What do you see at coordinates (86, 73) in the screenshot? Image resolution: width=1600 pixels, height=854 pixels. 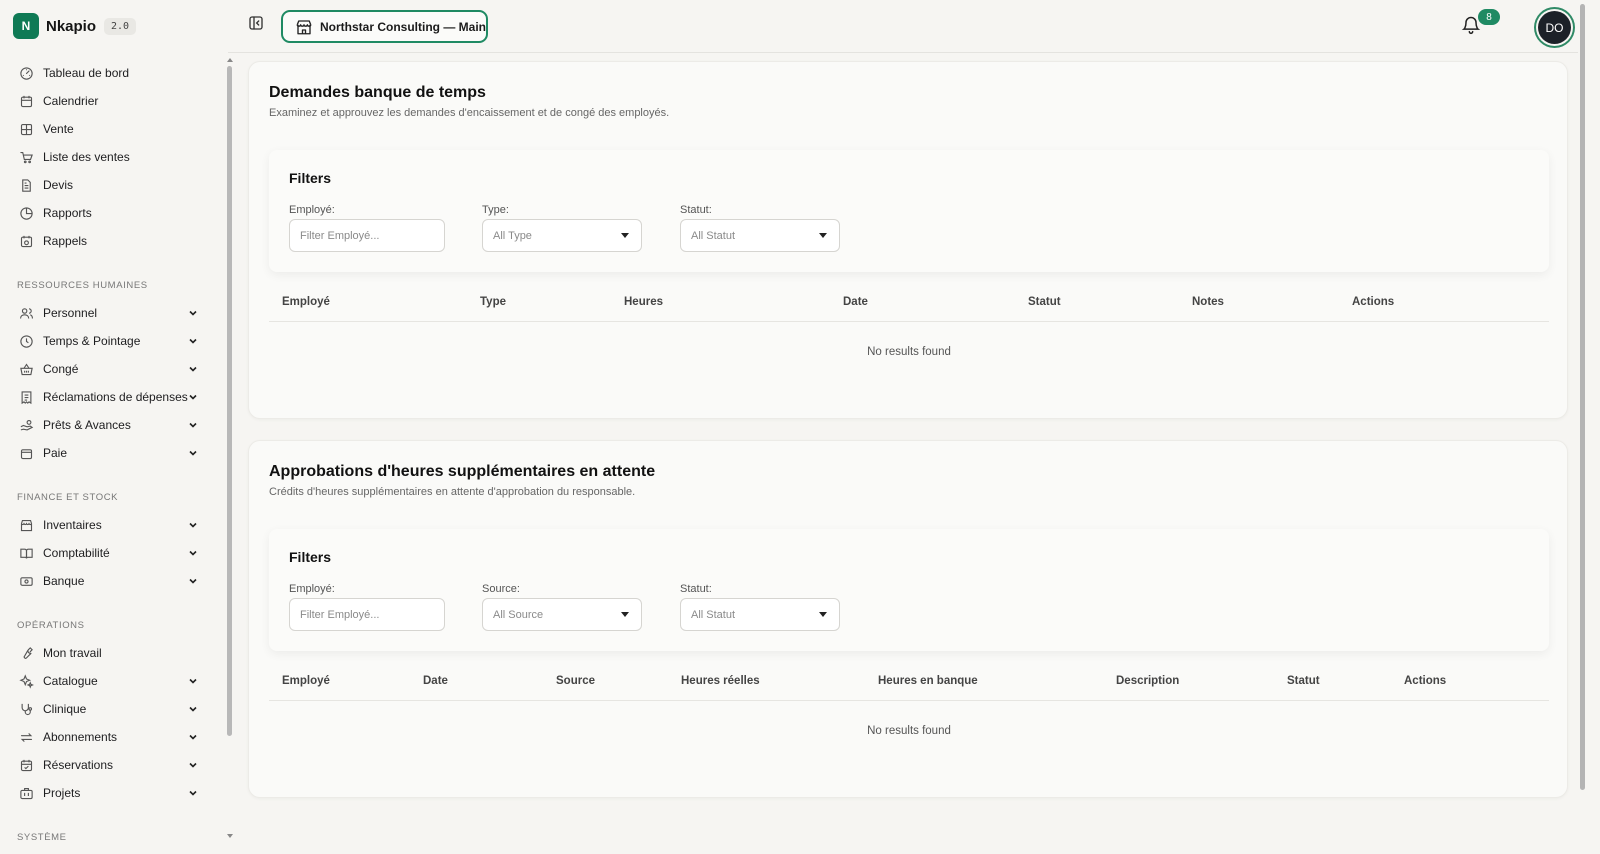 I see `sidebar-item-label: Tableau de bord` at bounding box center [86, 73].